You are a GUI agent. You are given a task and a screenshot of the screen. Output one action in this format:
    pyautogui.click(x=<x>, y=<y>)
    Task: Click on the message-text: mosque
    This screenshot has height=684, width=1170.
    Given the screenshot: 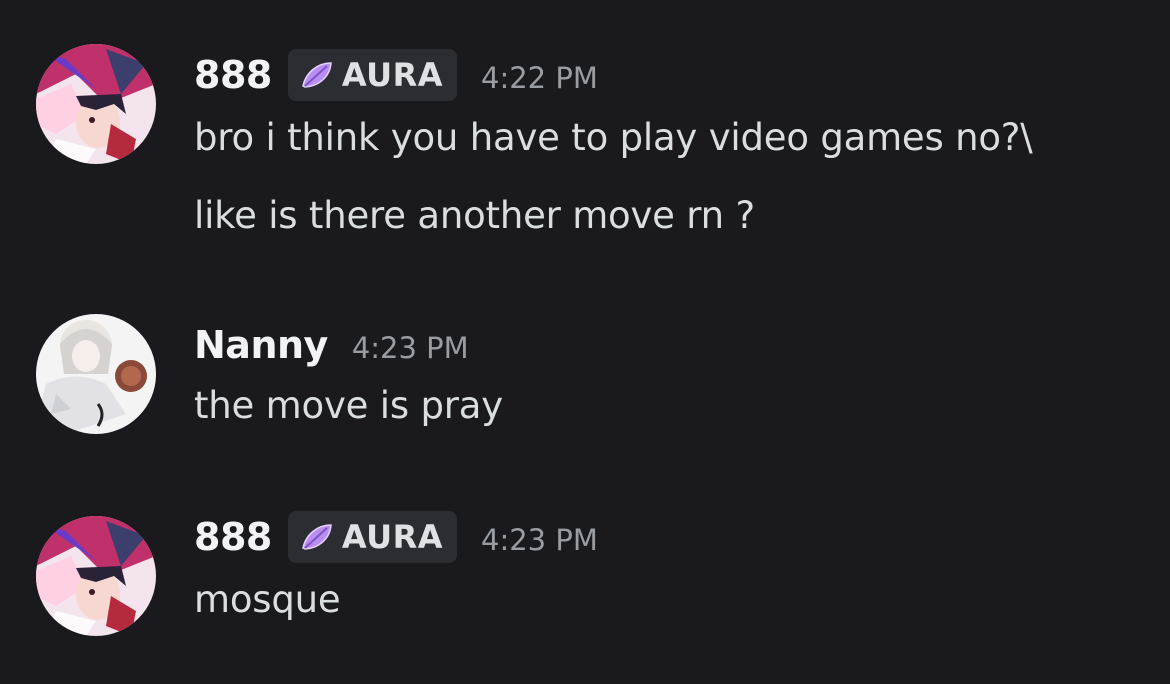 What is the action you would take?
    pyautogui.click(x=267, y=599)
    